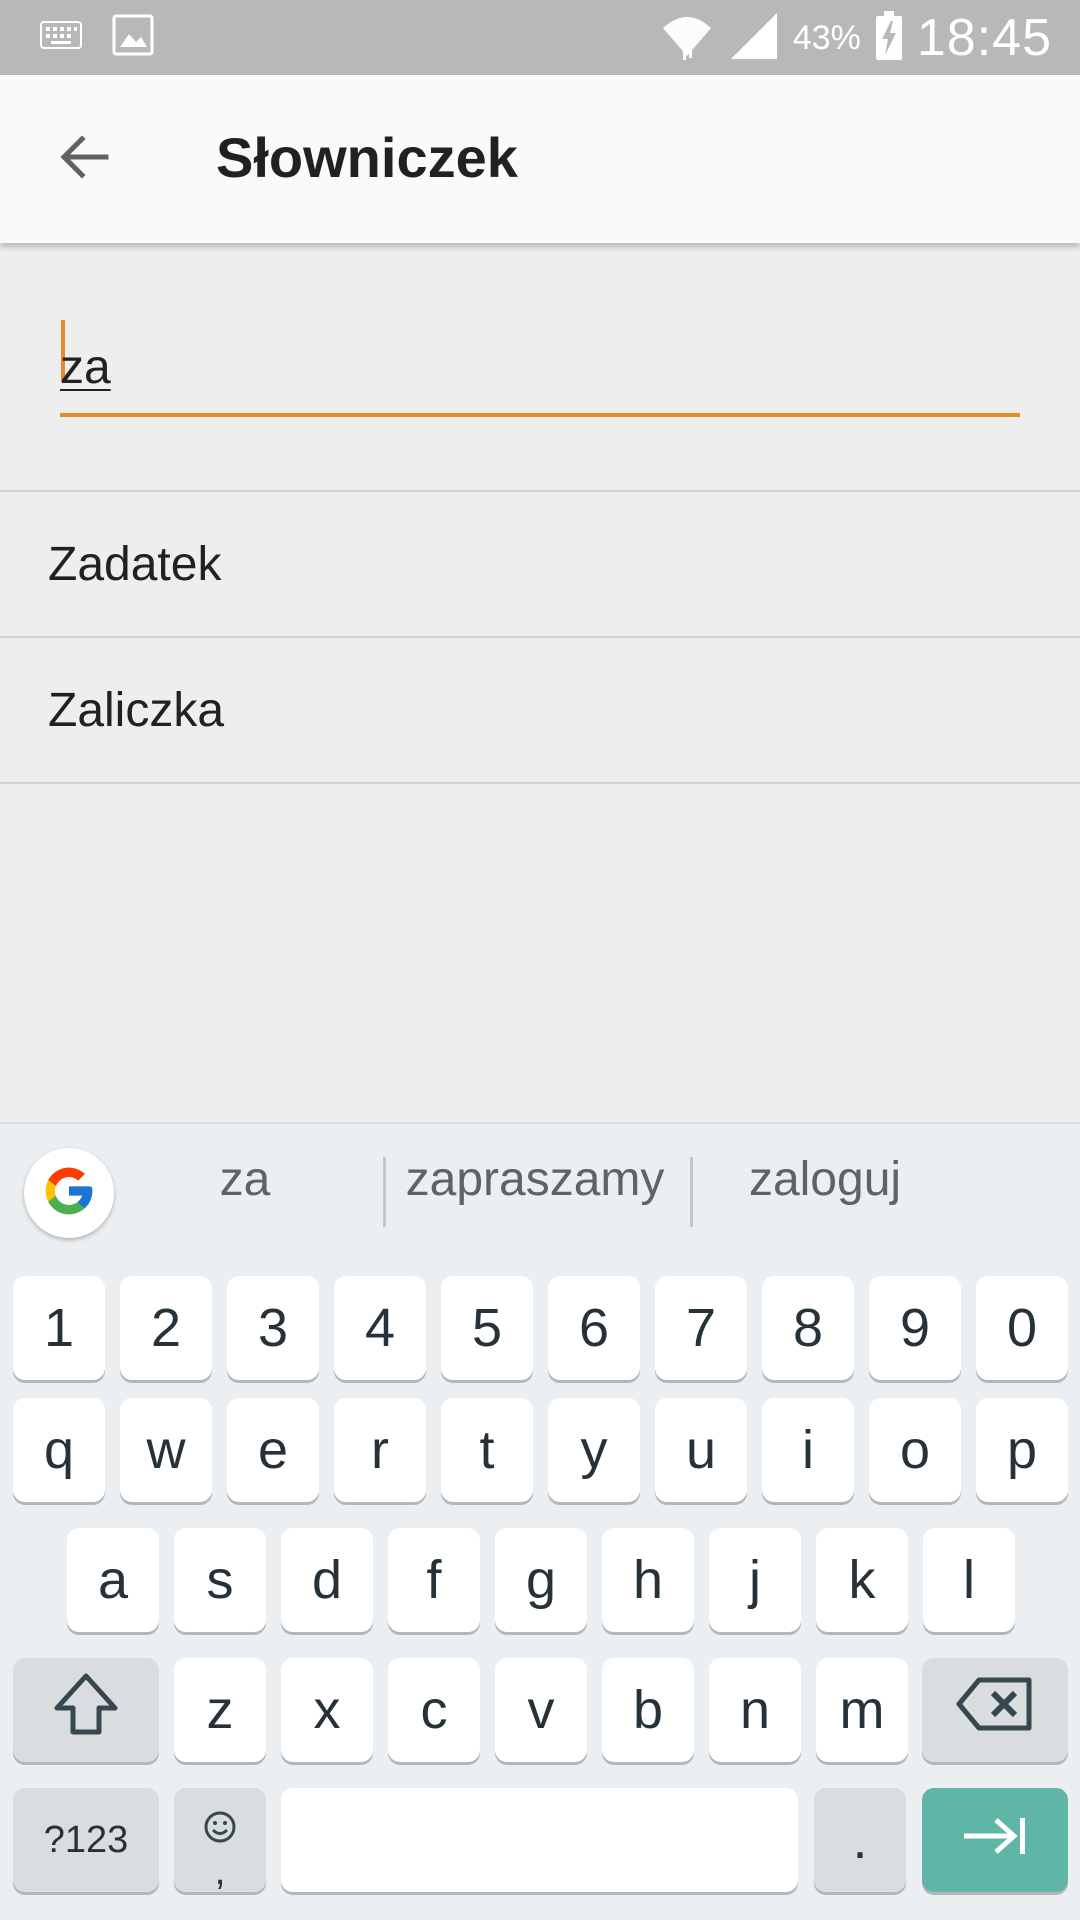 This screenshot has height=1920, width=1080. I want to click on key-i: i, so click(808, 1450).